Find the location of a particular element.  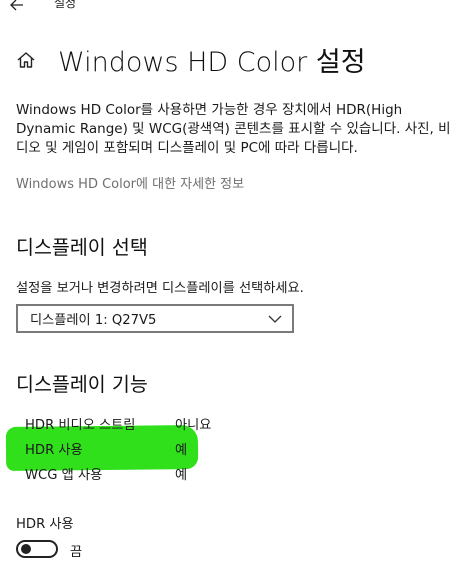

toggle-knob is located at coordinates (26, 549).